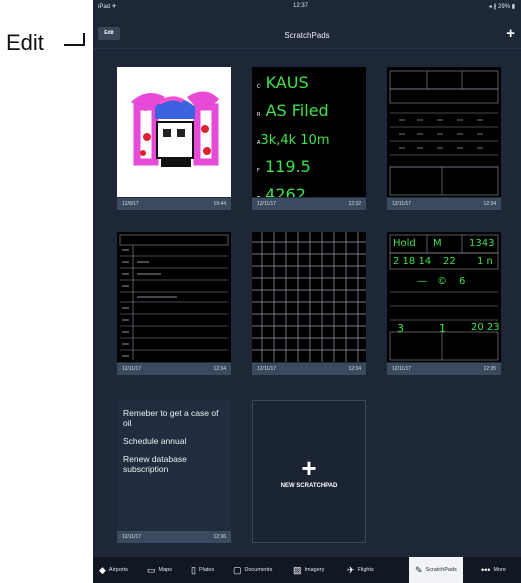 The image size is (521, 583). I want to click on tab-label: Plates, so click(206, 570).